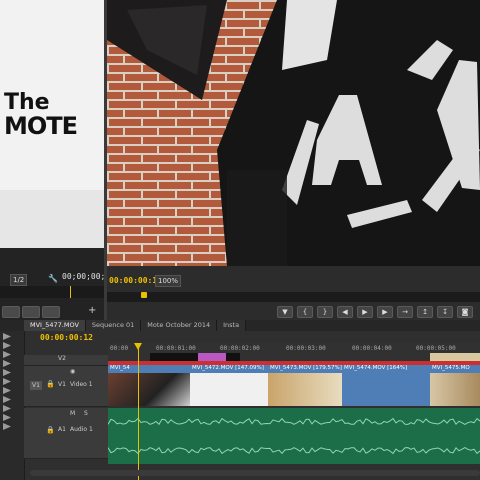 This screenshot has height=480, width=480. I want to click on go-to-in-icon: }, so click(325, 312).